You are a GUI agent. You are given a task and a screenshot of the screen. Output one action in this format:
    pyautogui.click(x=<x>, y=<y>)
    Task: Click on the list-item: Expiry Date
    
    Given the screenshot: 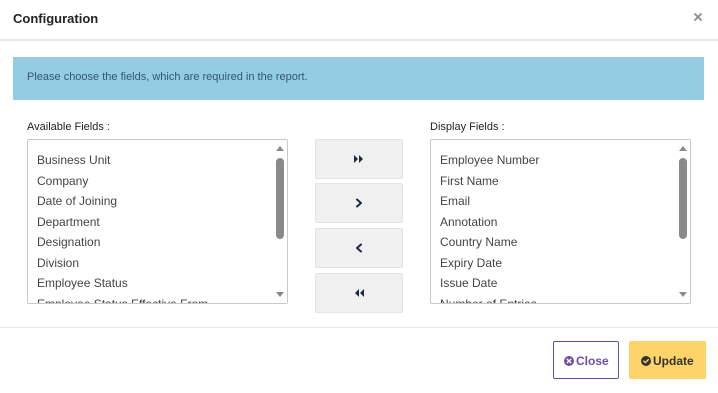 What is the action you would take?
    pyautogui.click(x=553, y=263)
    